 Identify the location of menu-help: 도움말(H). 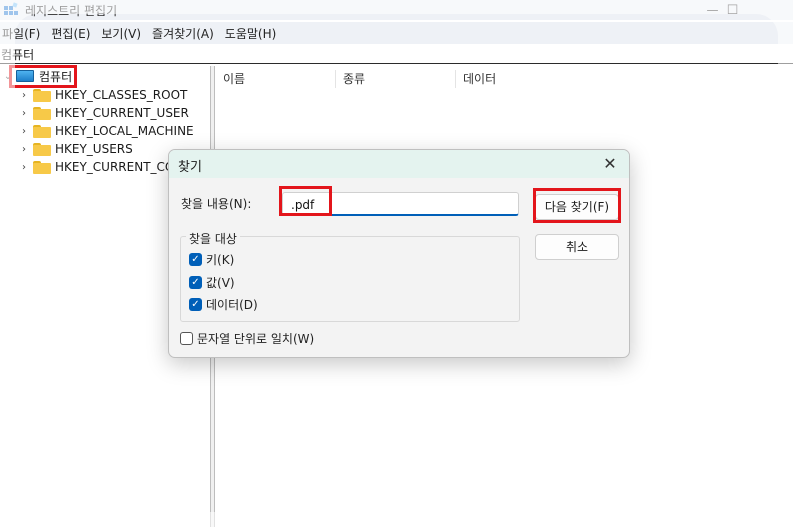
(251, 33).